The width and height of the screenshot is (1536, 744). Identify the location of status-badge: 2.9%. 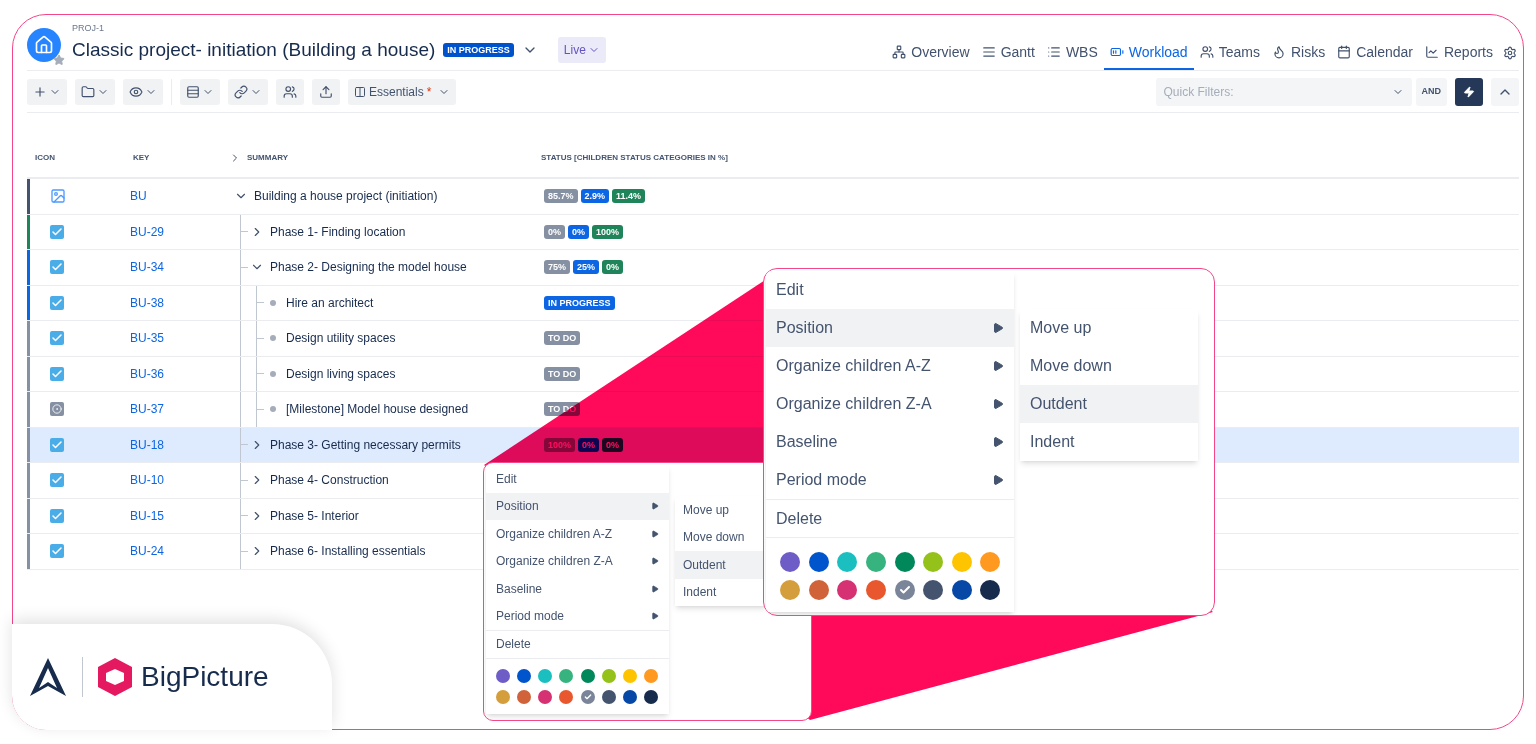
(595, 196).